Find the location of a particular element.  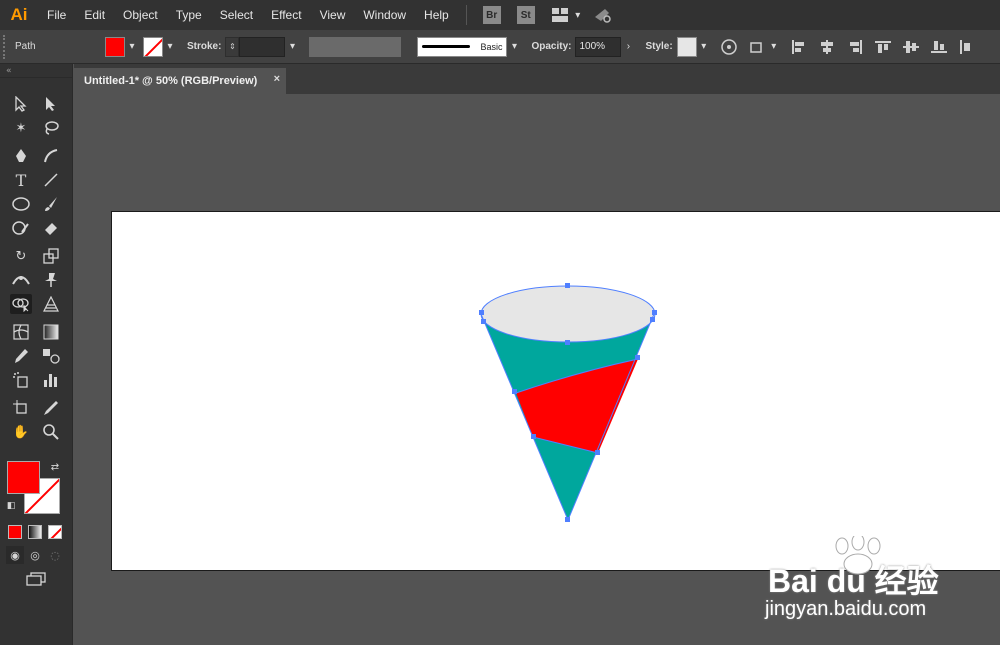

bridge-button: Br is located at coordinates (491, 15).